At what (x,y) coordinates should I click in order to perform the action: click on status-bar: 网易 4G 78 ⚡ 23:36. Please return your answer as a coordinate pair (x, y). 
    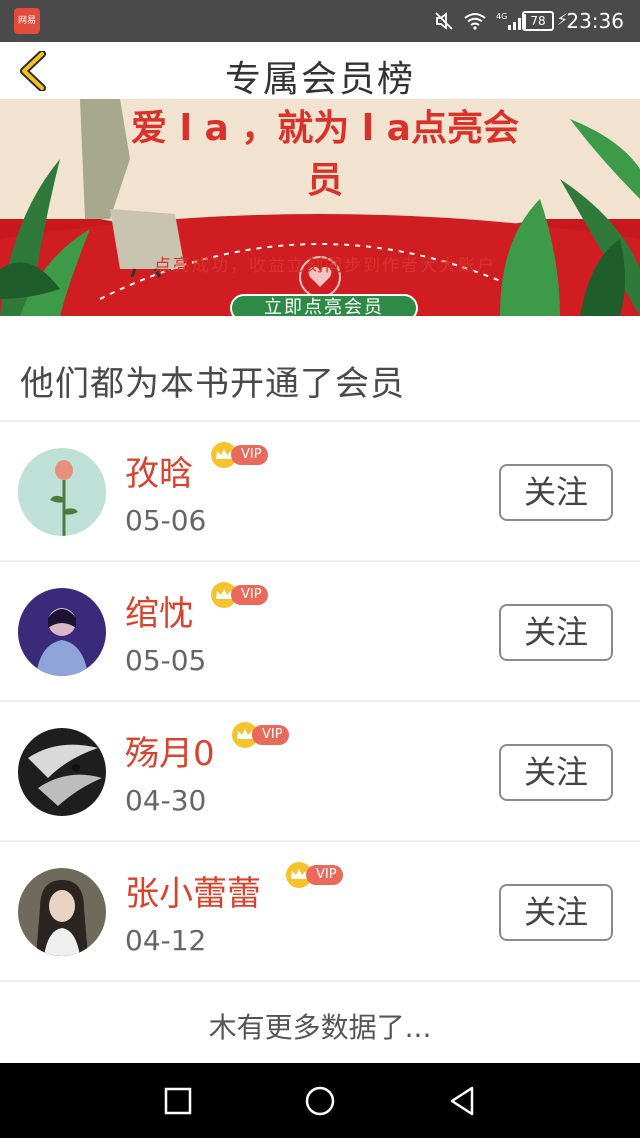
    Looking at the image, I should click on (320, 21).